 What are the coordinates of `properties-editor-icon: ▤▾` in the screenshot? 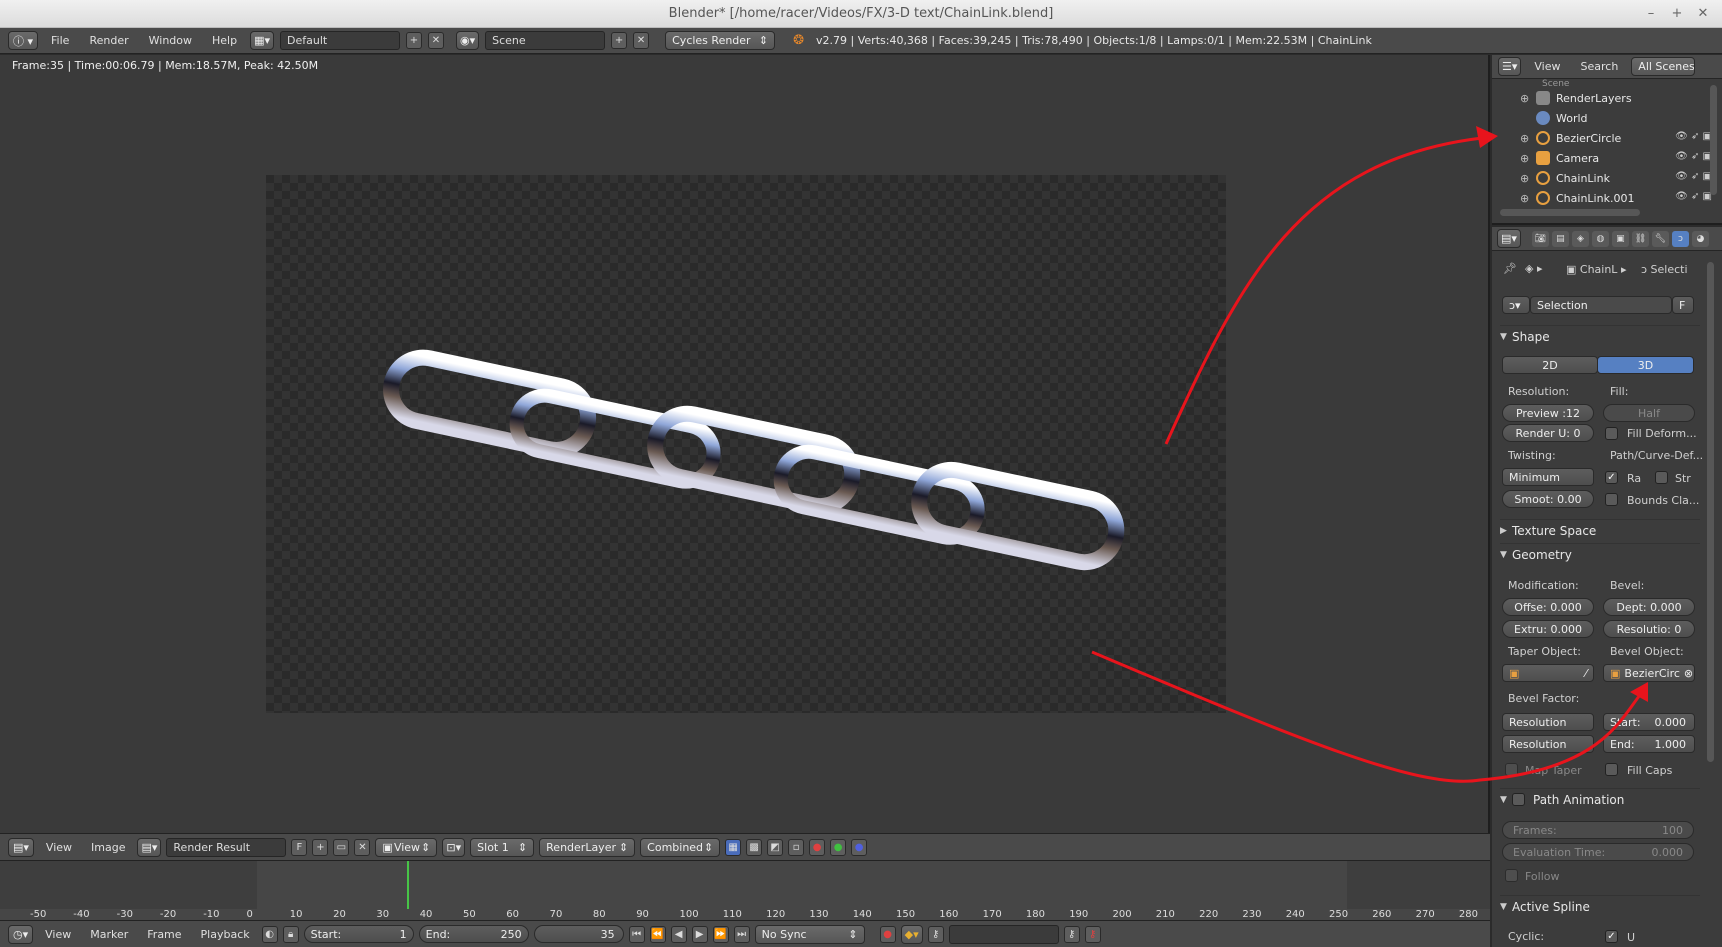 It's located at (1509, 238).